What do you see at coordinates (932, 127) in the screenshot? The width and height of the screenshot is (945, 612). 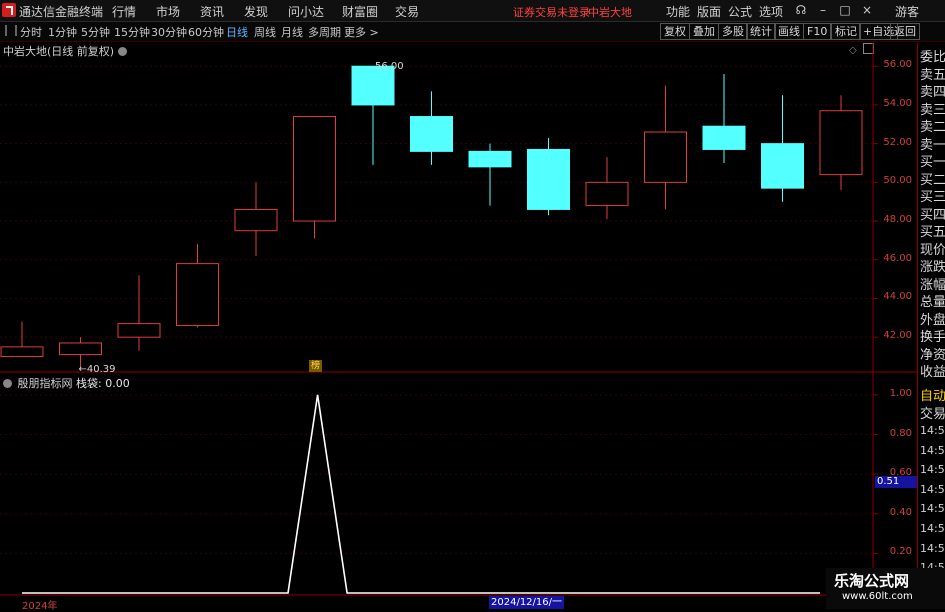 I see `quote-field-label: 卖二` at bounding box center [932, 127].